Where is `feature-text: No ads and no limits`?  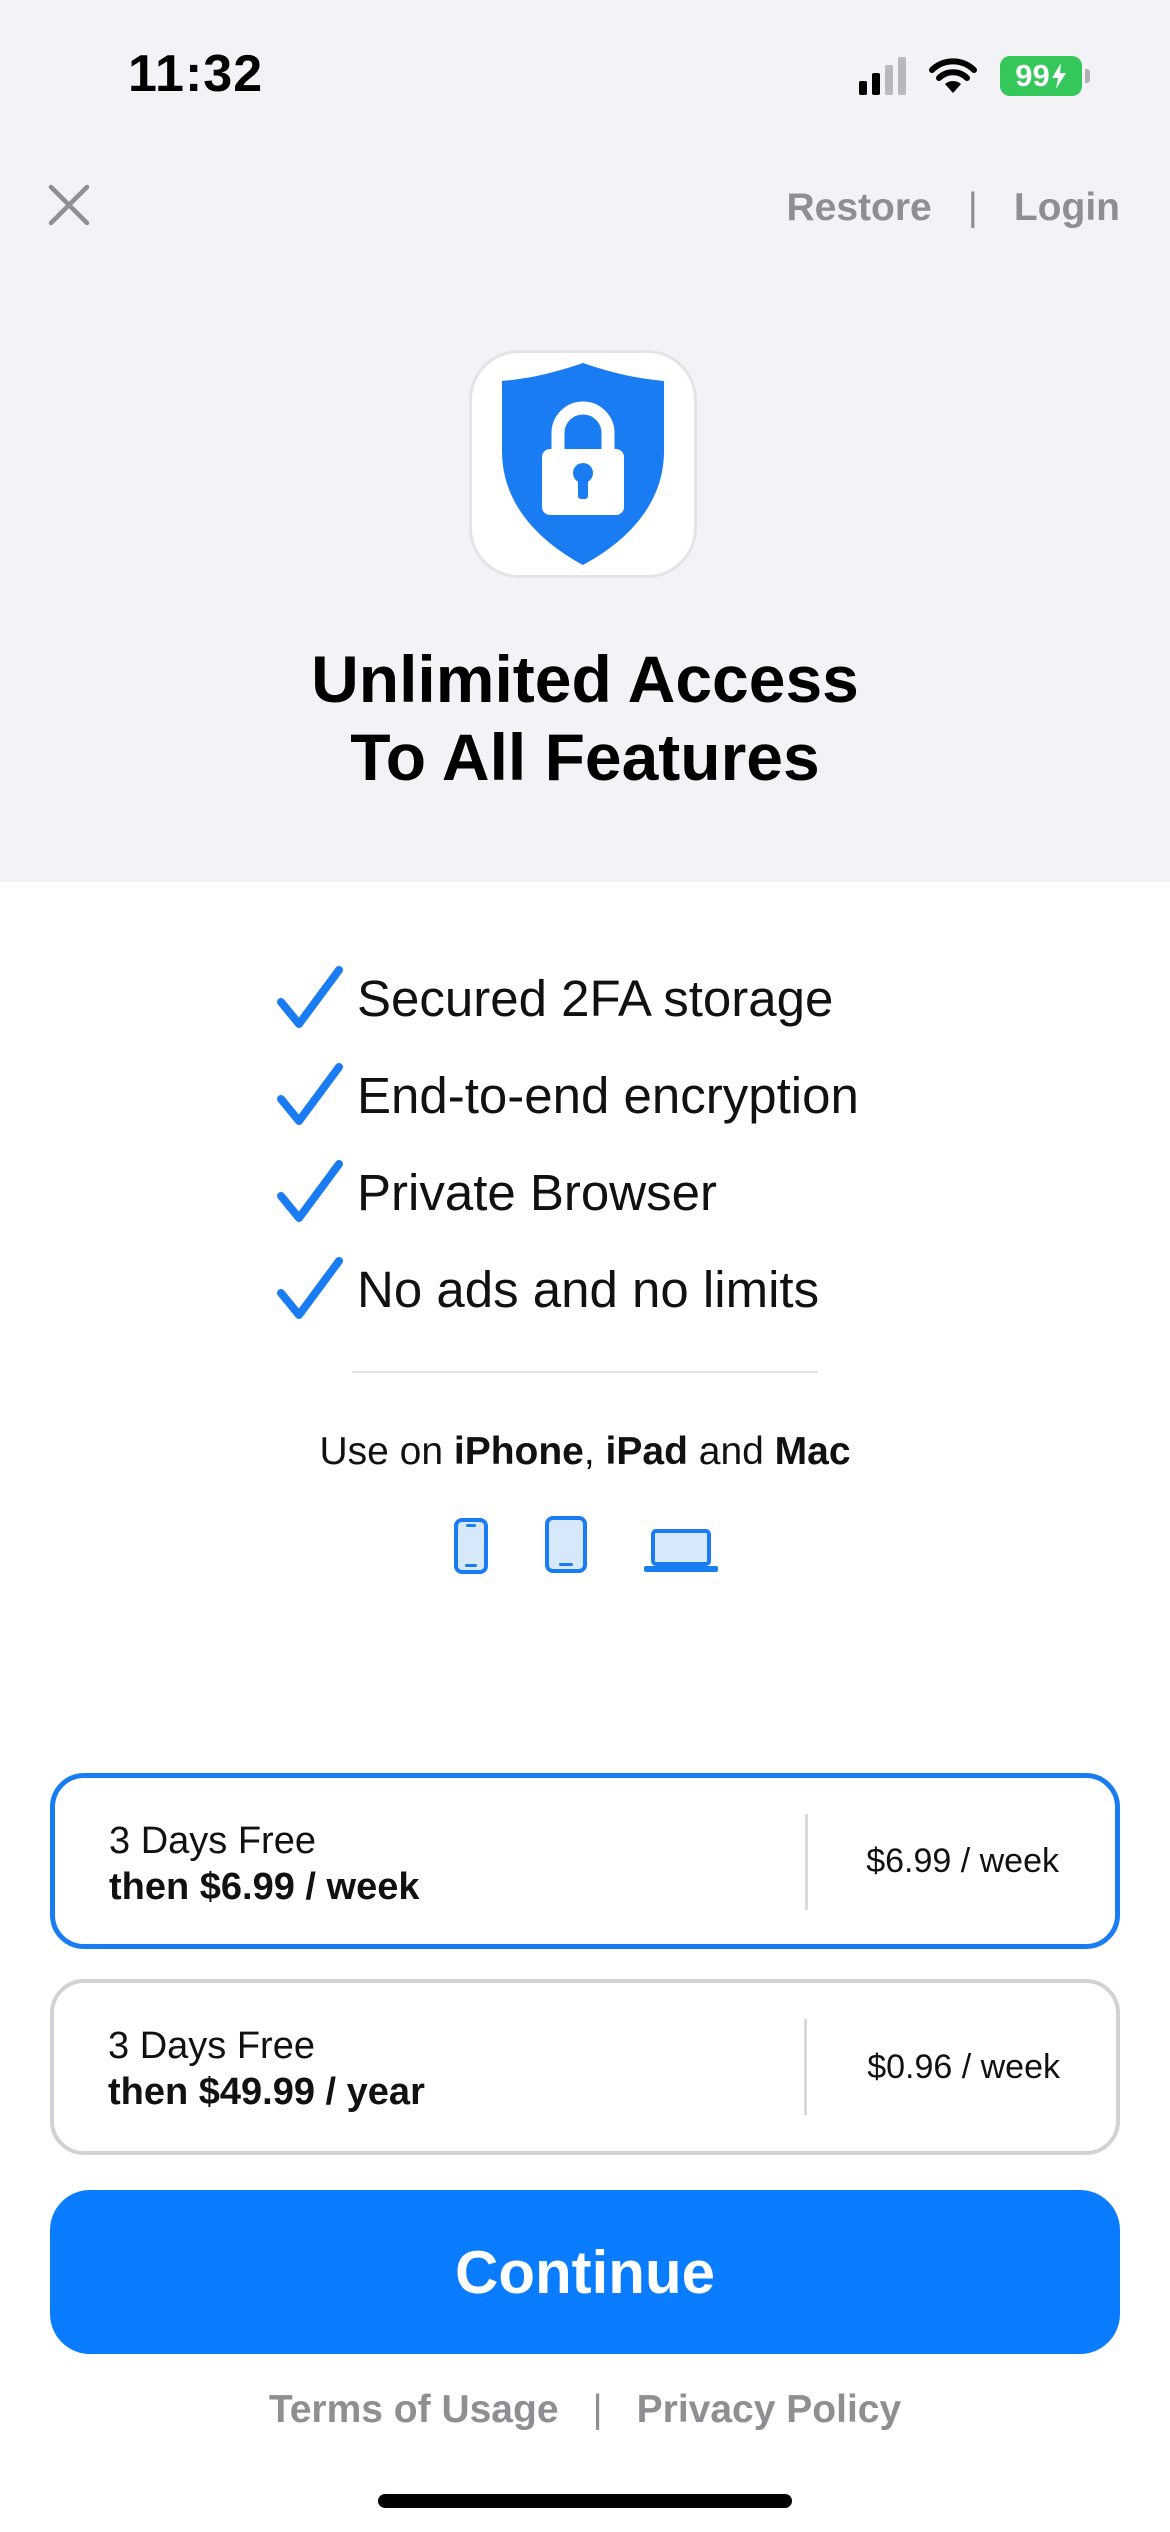
feature-text: No ads and no limits is located at coordinates (588, 1289).